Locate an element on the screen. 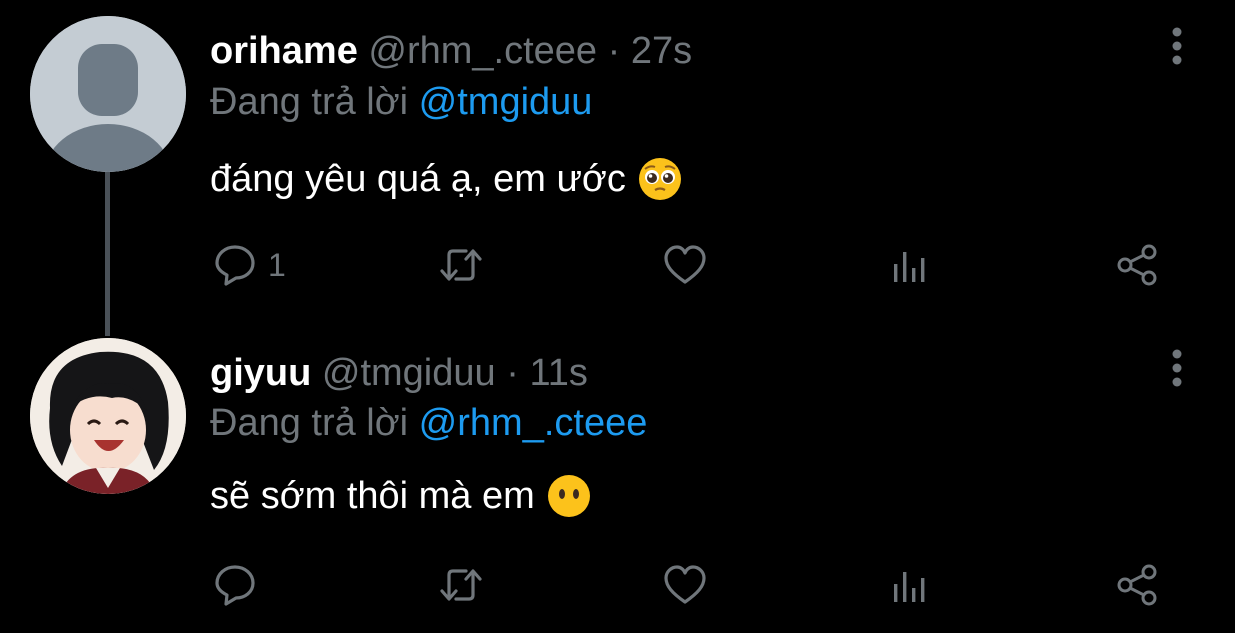 The image size is (1235, 633). tweet-text: sẽ sớm thôi mà em is located at coordinates (400, 496).